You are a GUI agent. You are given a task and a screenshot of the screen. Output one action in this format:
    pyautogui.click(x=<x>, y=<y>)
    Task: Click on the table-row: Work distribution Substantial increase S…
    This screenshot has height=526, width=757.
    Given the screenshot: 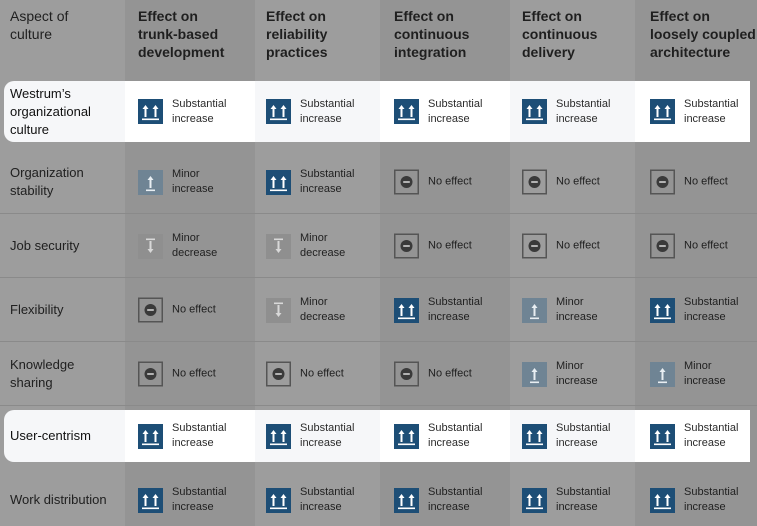 What is the action you would take?
    pyautogui.click(x=378, y=500)
    